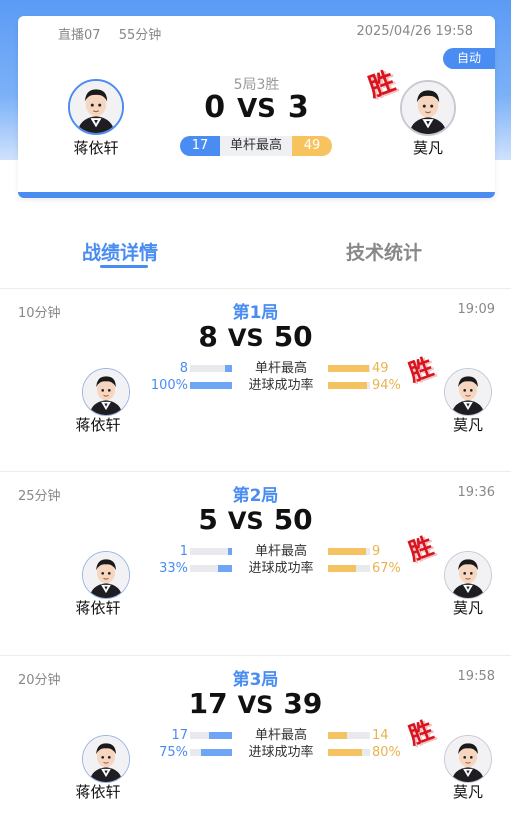 Image resolution: width=511 pixels, height=820 pixels. What do you see at coordinates (215, 107) in the screenshot?
I see `score-left: 0` at bounding box center [215, 107].